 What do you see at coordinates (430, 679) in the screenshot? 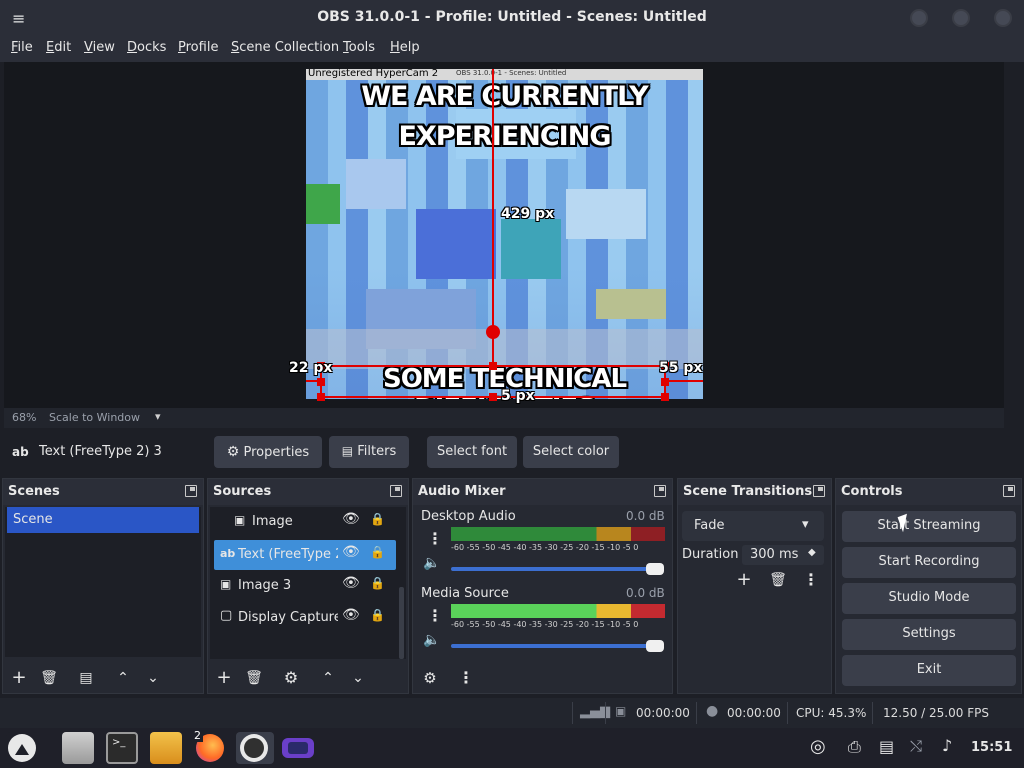
I see `audio-settings-gear-icon: ⚙` at bounding box center [430, 679].